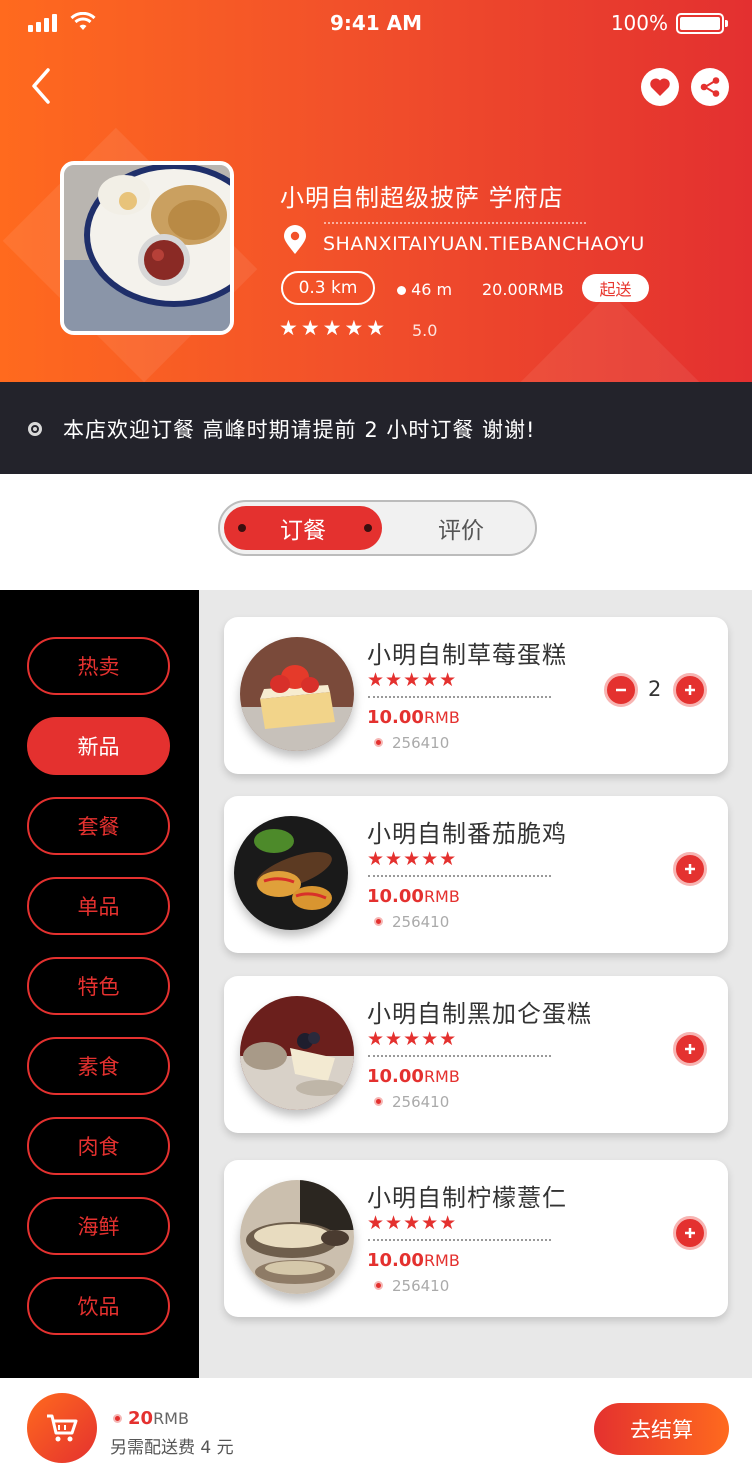  What do you see at coordinates (432, 289) in the screenshot?
I see `meters-value: 46 m` at bounding box center [432, 289].